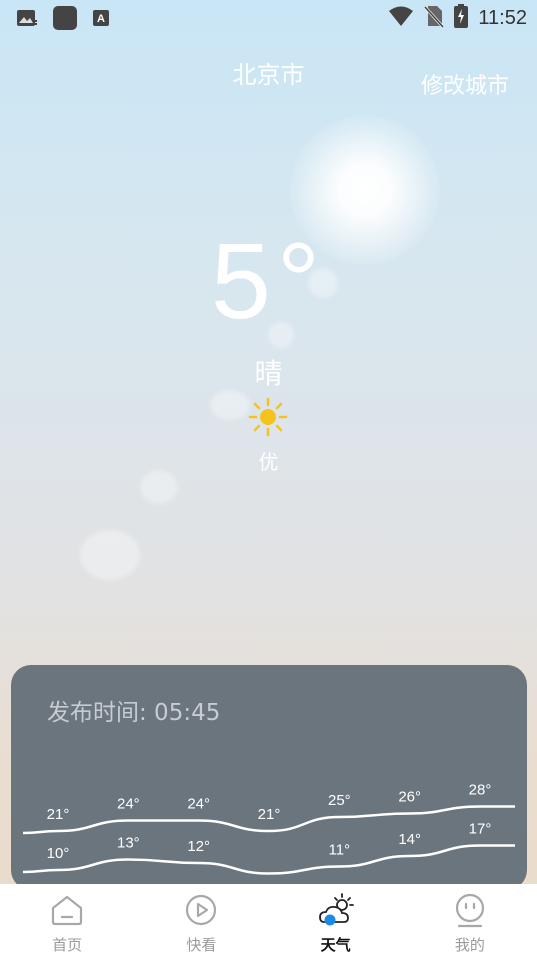 This screenshot has height=959, width=537. Describe the element at coordinates (268, 417) in the screenshot. I see `sun-icon` at that location.